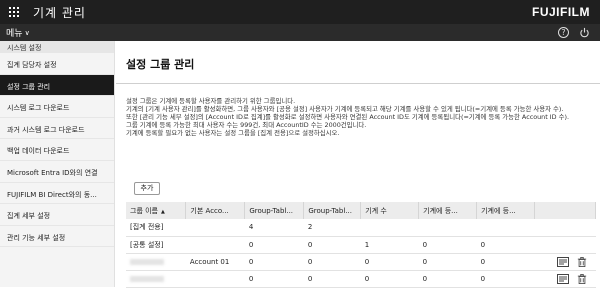 The width and height of the screenshot is (600, 288). What do you see at coordinates (584, 32) in the screenshot?
I see `power-icon` at bounding box center [584, 32].